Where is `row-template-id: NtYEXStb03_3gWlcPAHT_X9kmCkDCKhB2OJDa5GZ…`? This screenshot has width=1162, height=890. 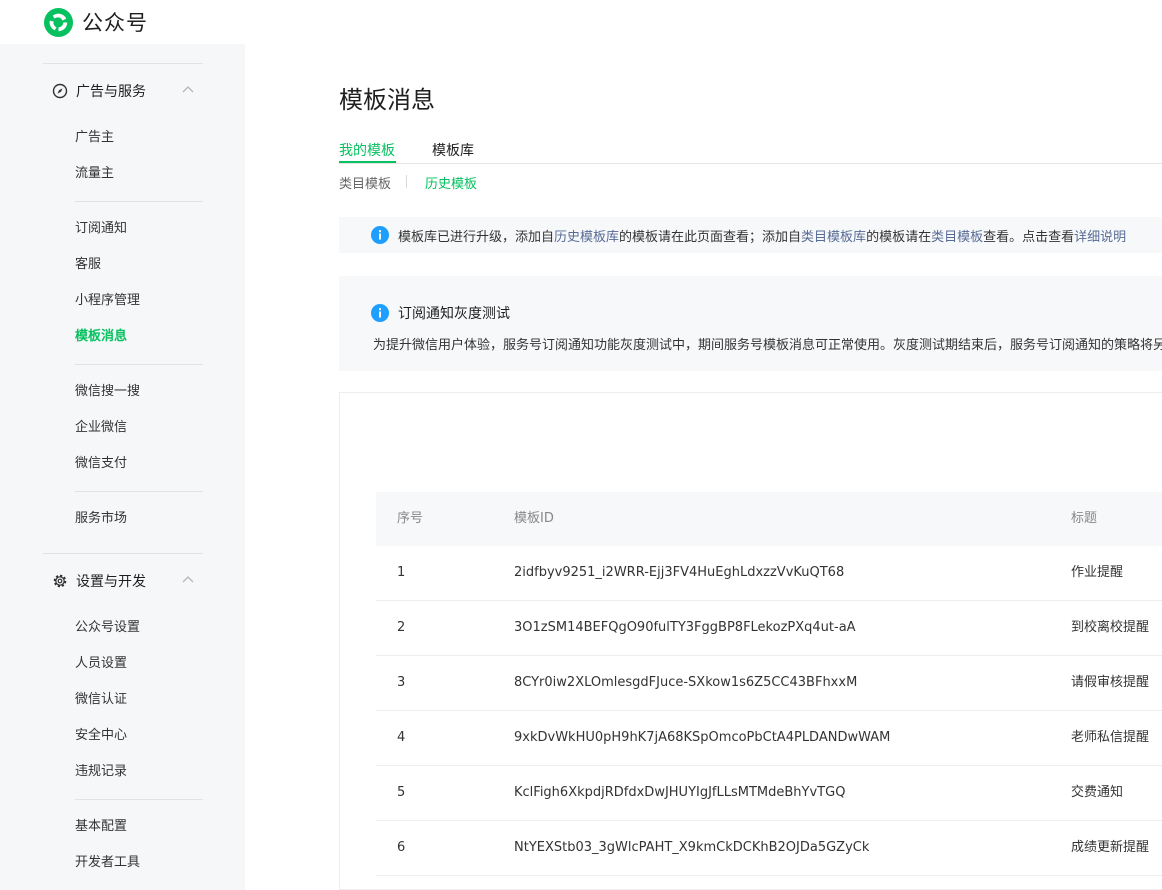
row-template-id: NtYEXStb03_3gWlcPAHT_X9kmCkDCKhB2OJDa5GZ… is located at coordinates (692, 847).